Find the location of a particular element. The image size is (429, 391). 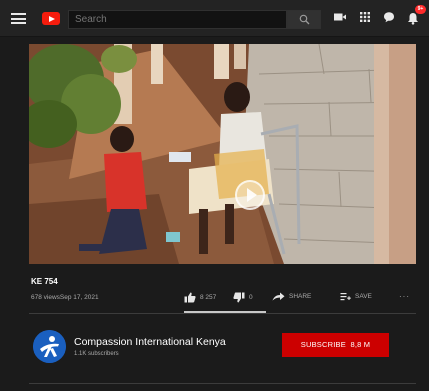

save-button: SAVE is located at coordinates (356, 296).